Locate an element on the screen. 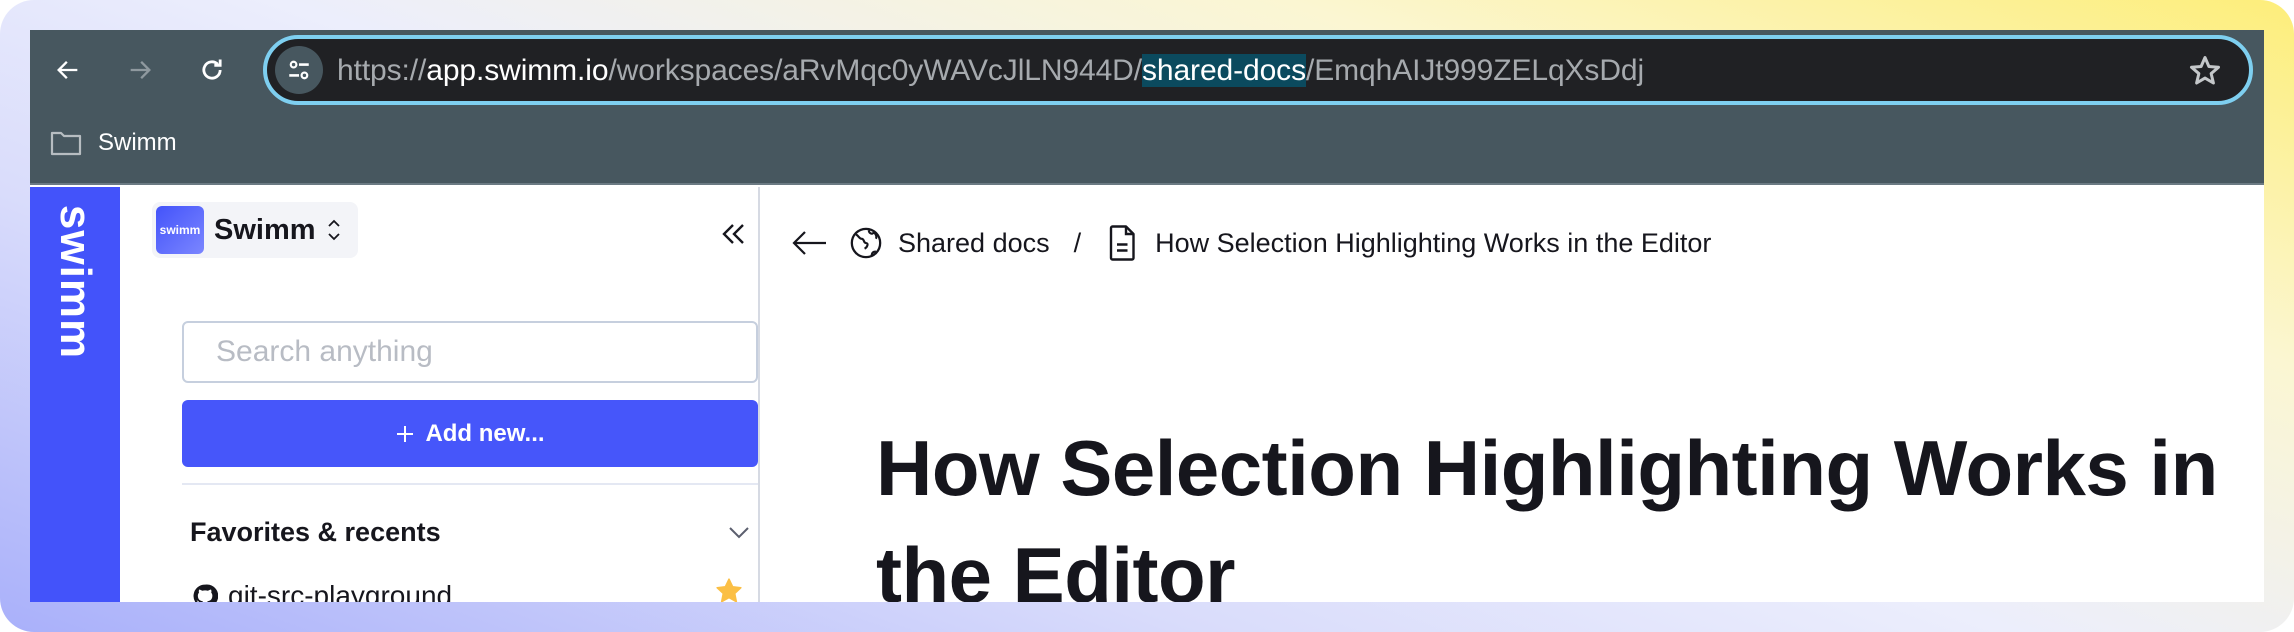 Image resolution: width=2294 pixels, height=632 pixels. browser-back-button is located at coordinates (68, 70).